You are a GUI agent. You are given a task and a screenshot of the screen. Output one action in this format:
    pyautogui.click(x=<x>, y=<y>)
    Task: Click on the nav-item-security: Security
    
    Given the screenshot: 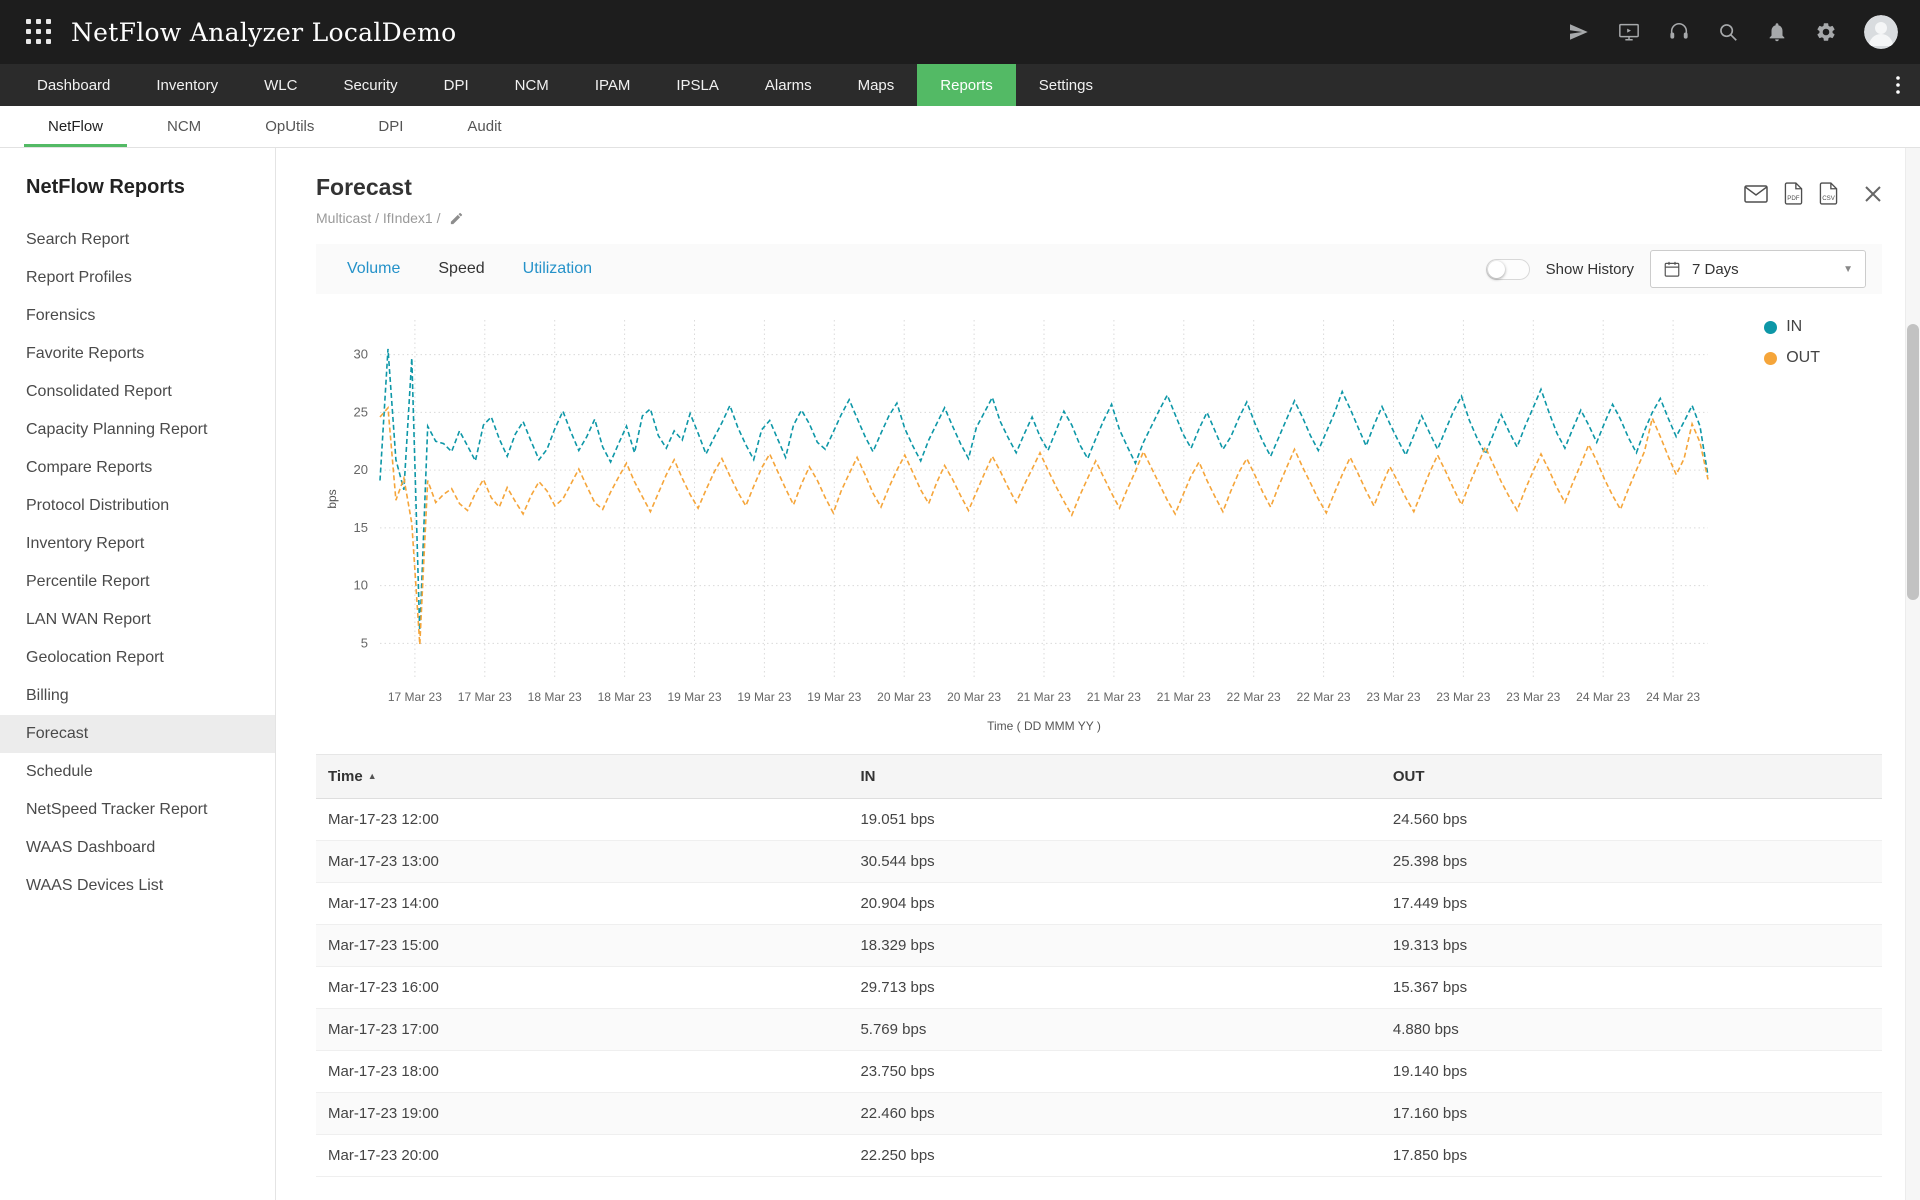 What is the action you would take?
    pyautogui.click(x=370, y=85)
    